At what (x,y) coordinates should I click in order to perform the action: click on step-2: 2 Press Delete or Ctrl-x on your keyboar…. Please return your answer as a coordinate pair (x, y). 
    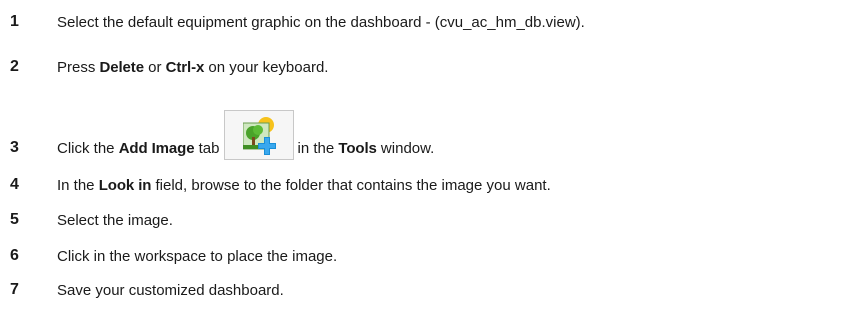
    Looking at the image, I should click on (169, 67).